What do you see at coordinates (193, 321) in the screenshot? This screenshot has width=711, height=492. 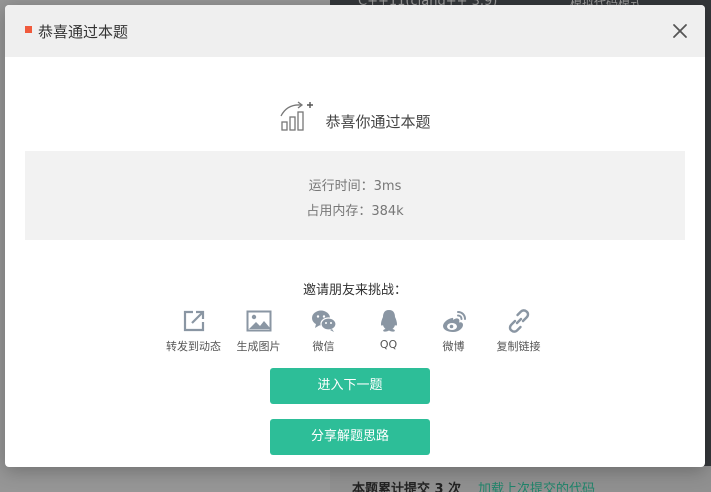 I see `share-out-icon` at bounding box center [193, 321].